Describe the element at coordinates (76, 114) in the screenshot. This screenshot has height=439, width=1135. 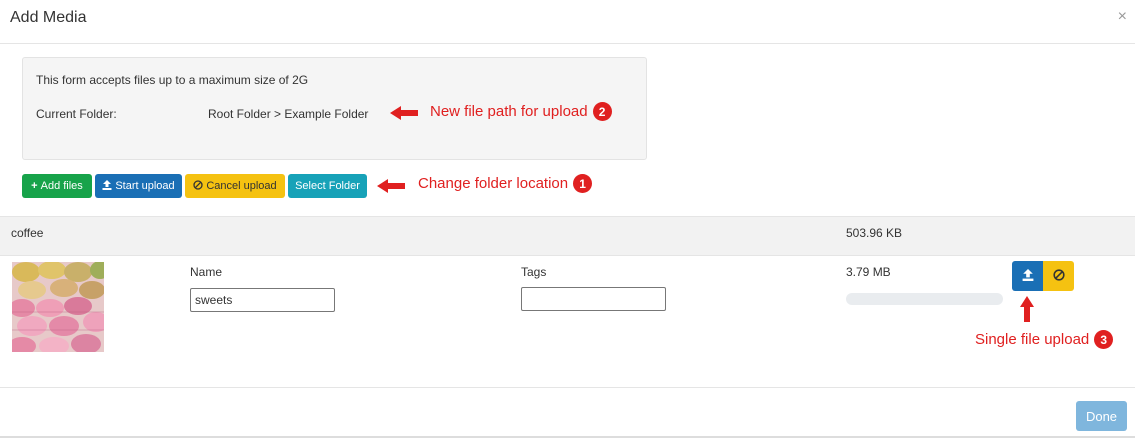
I see `current-folder-label: Current Folder:` at that location.